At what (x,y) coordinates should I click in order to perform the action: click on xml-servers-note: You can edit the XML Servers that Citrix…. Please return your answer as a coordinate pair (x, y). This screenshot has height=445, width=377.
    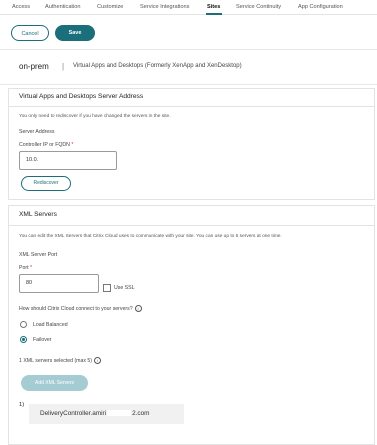
    Looking at the image, I should click on (150, 236).